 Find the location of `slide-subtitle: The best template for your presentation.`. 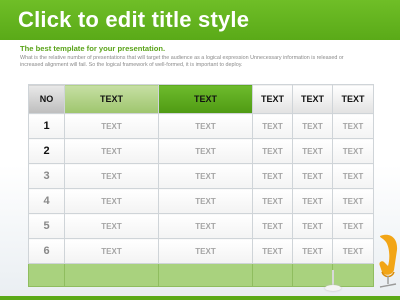

slide-subtitle: The best template for your presentation. is located at coordinates (92, 48).